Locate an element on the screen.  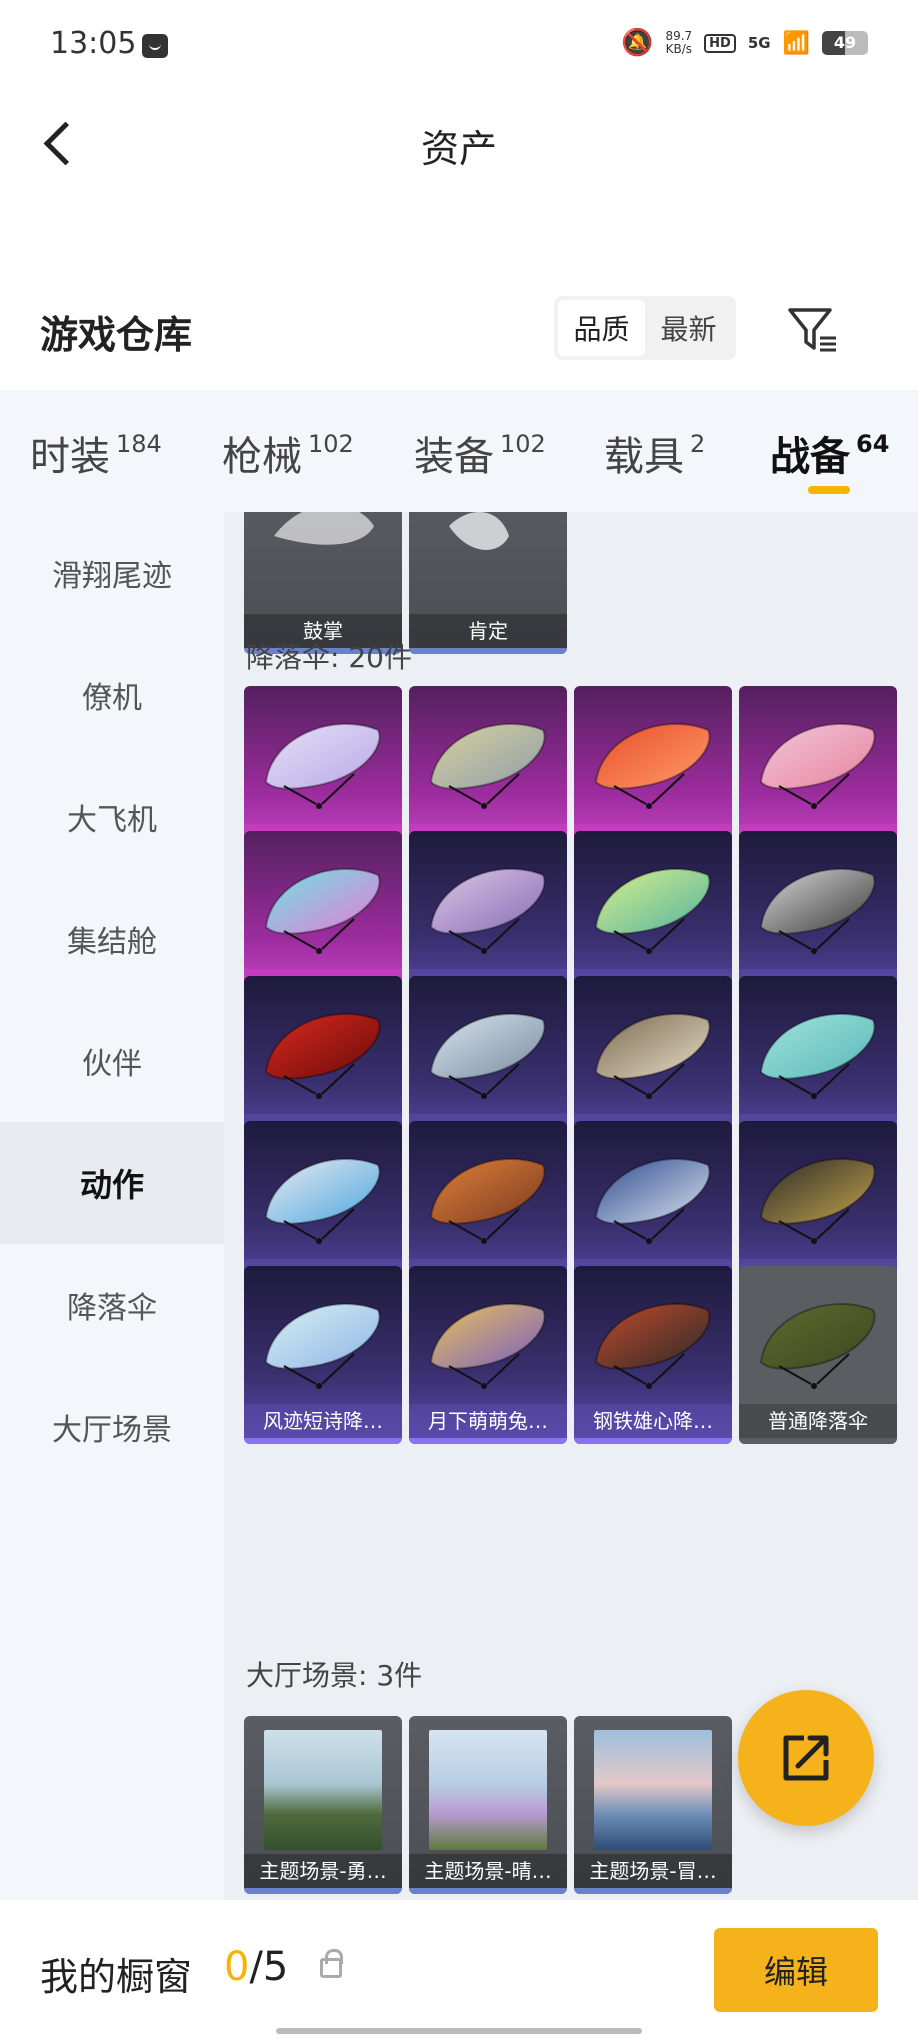
group-title-parachute: 降落伞: 20件 is located at coordinates (329, 657).